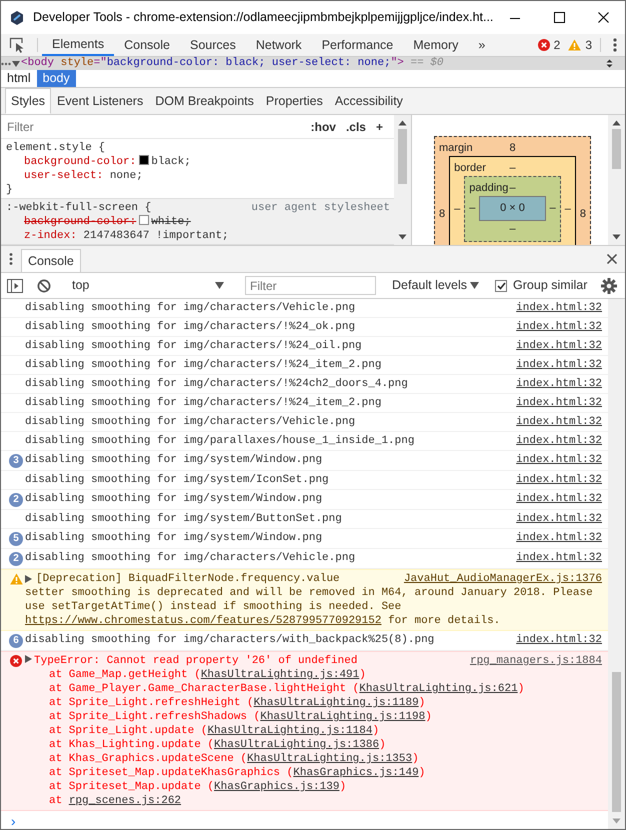  I want to click on styles-filter-field: Filter, so click(156, 127).